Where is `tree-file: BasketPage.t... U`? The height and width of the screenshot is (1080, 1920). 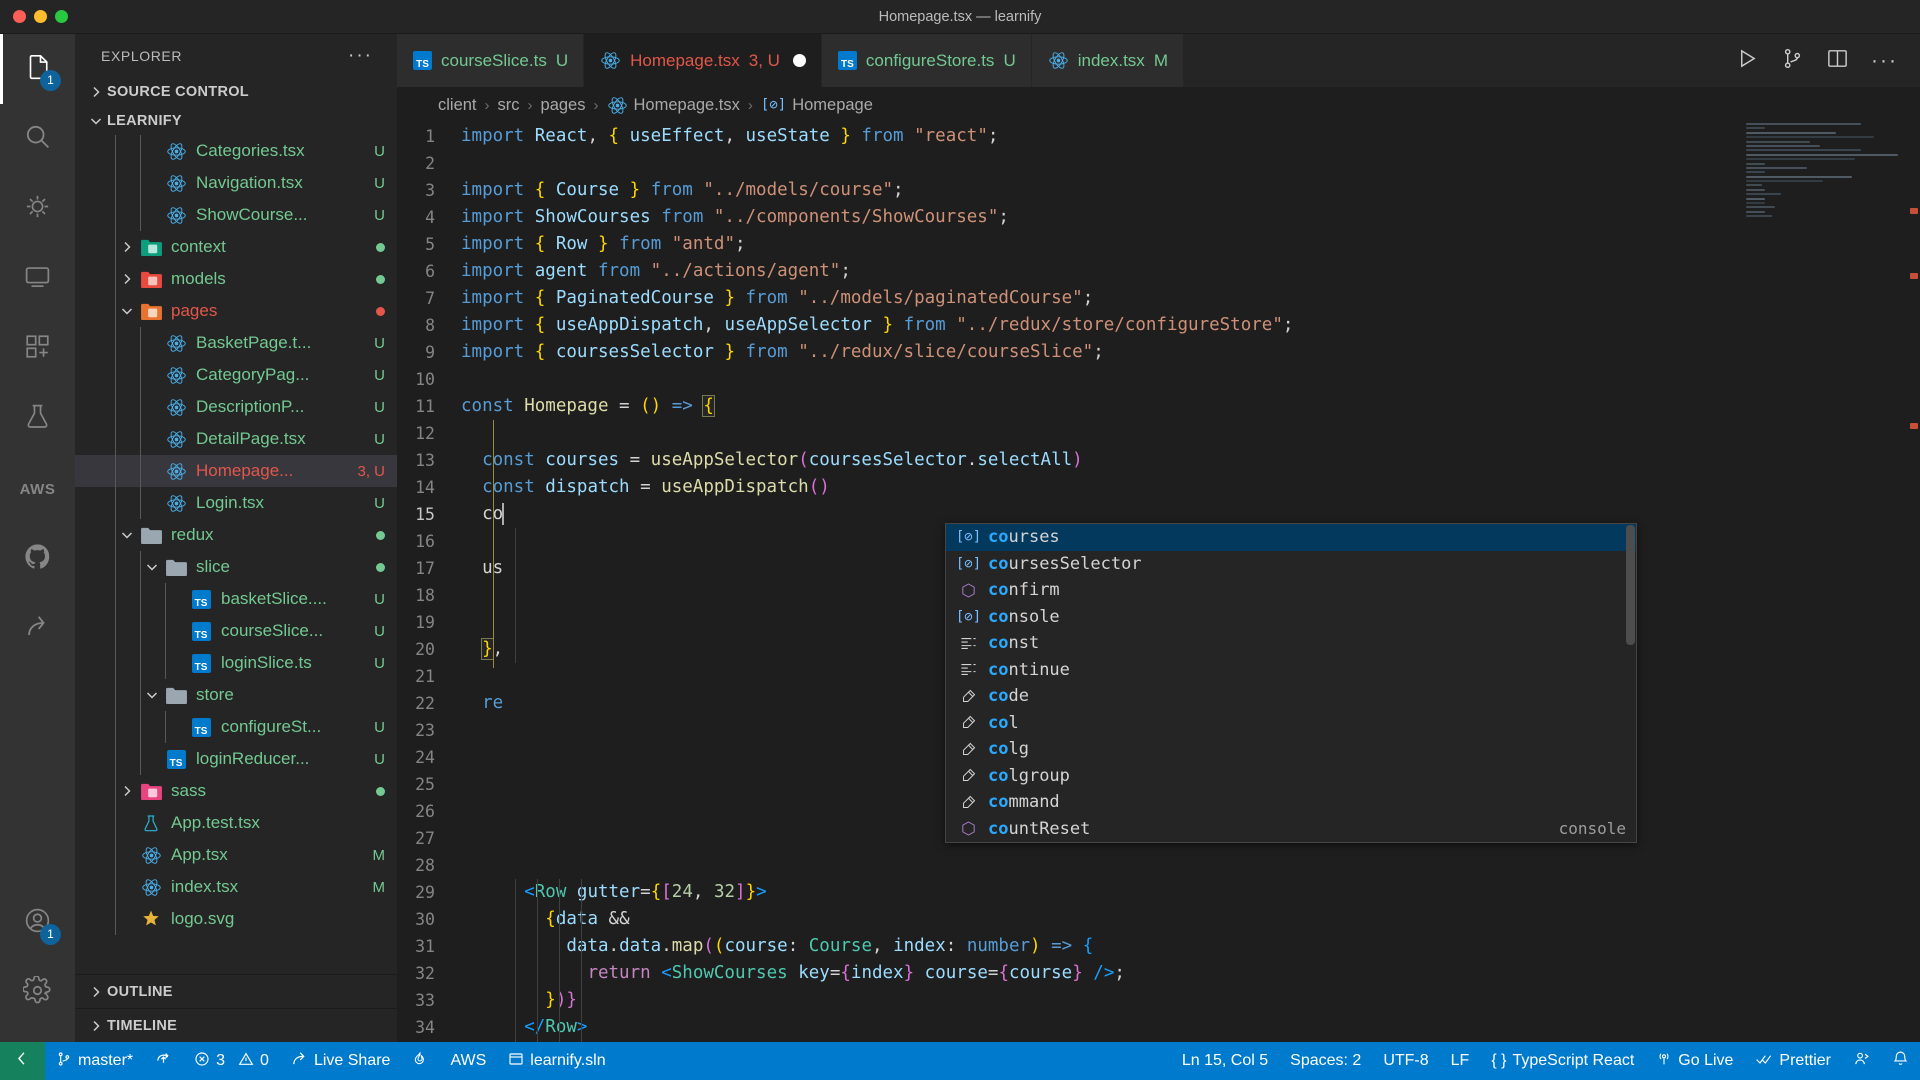 tree-file: BasketPage.t... U is located at coordinates (236, 343).